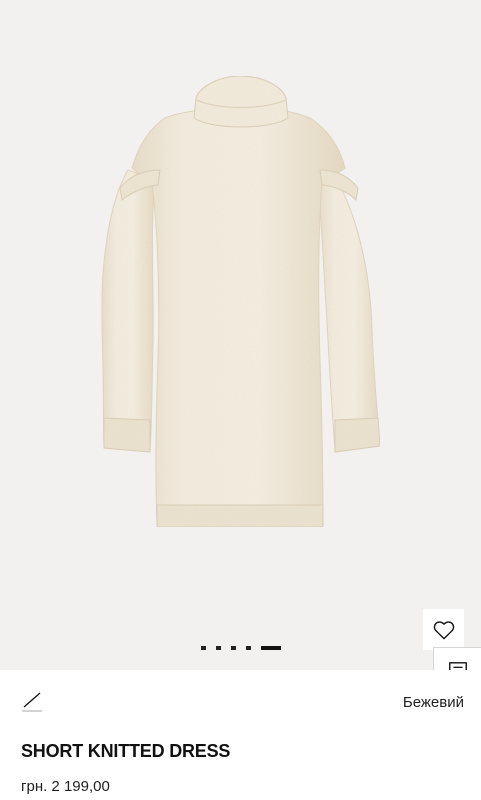  I want to click on color-swatch, so click(32, 701).